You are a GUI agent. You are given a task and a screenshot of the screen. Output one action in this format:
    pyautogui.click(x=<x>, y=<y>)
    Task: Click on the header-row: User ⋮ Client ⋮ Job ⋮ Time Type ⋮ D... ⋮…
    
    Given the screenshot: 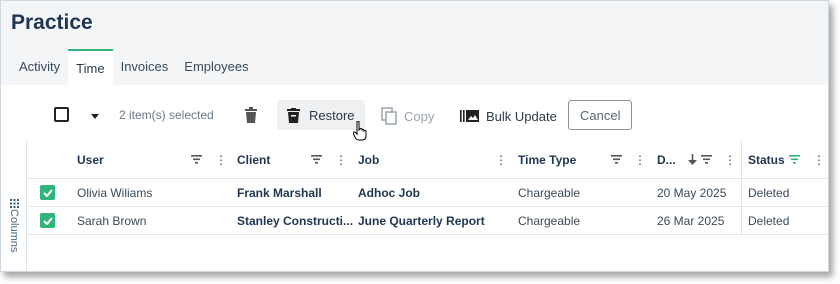 What is the action you would take?
    pyautogui.click(x=428, y=160)
    